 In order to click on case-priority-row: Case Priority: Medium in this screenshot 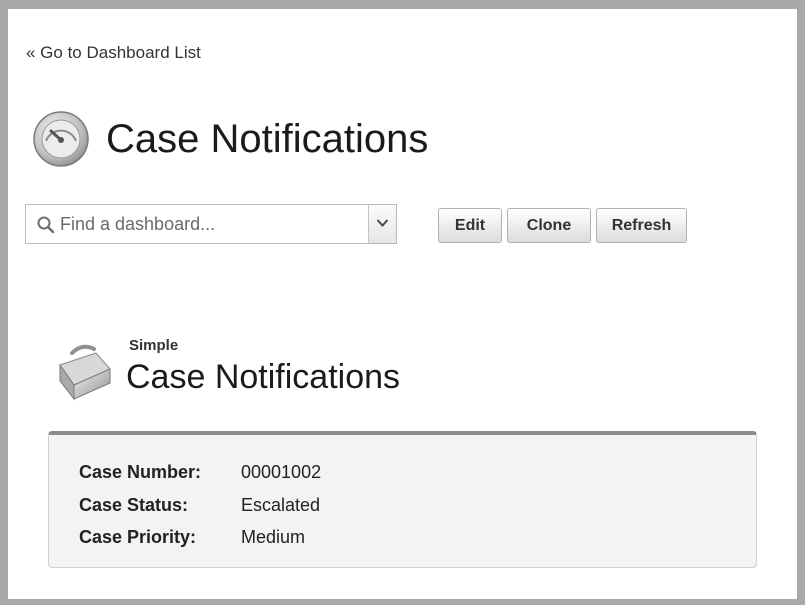, I will do `click(192, 537)`.